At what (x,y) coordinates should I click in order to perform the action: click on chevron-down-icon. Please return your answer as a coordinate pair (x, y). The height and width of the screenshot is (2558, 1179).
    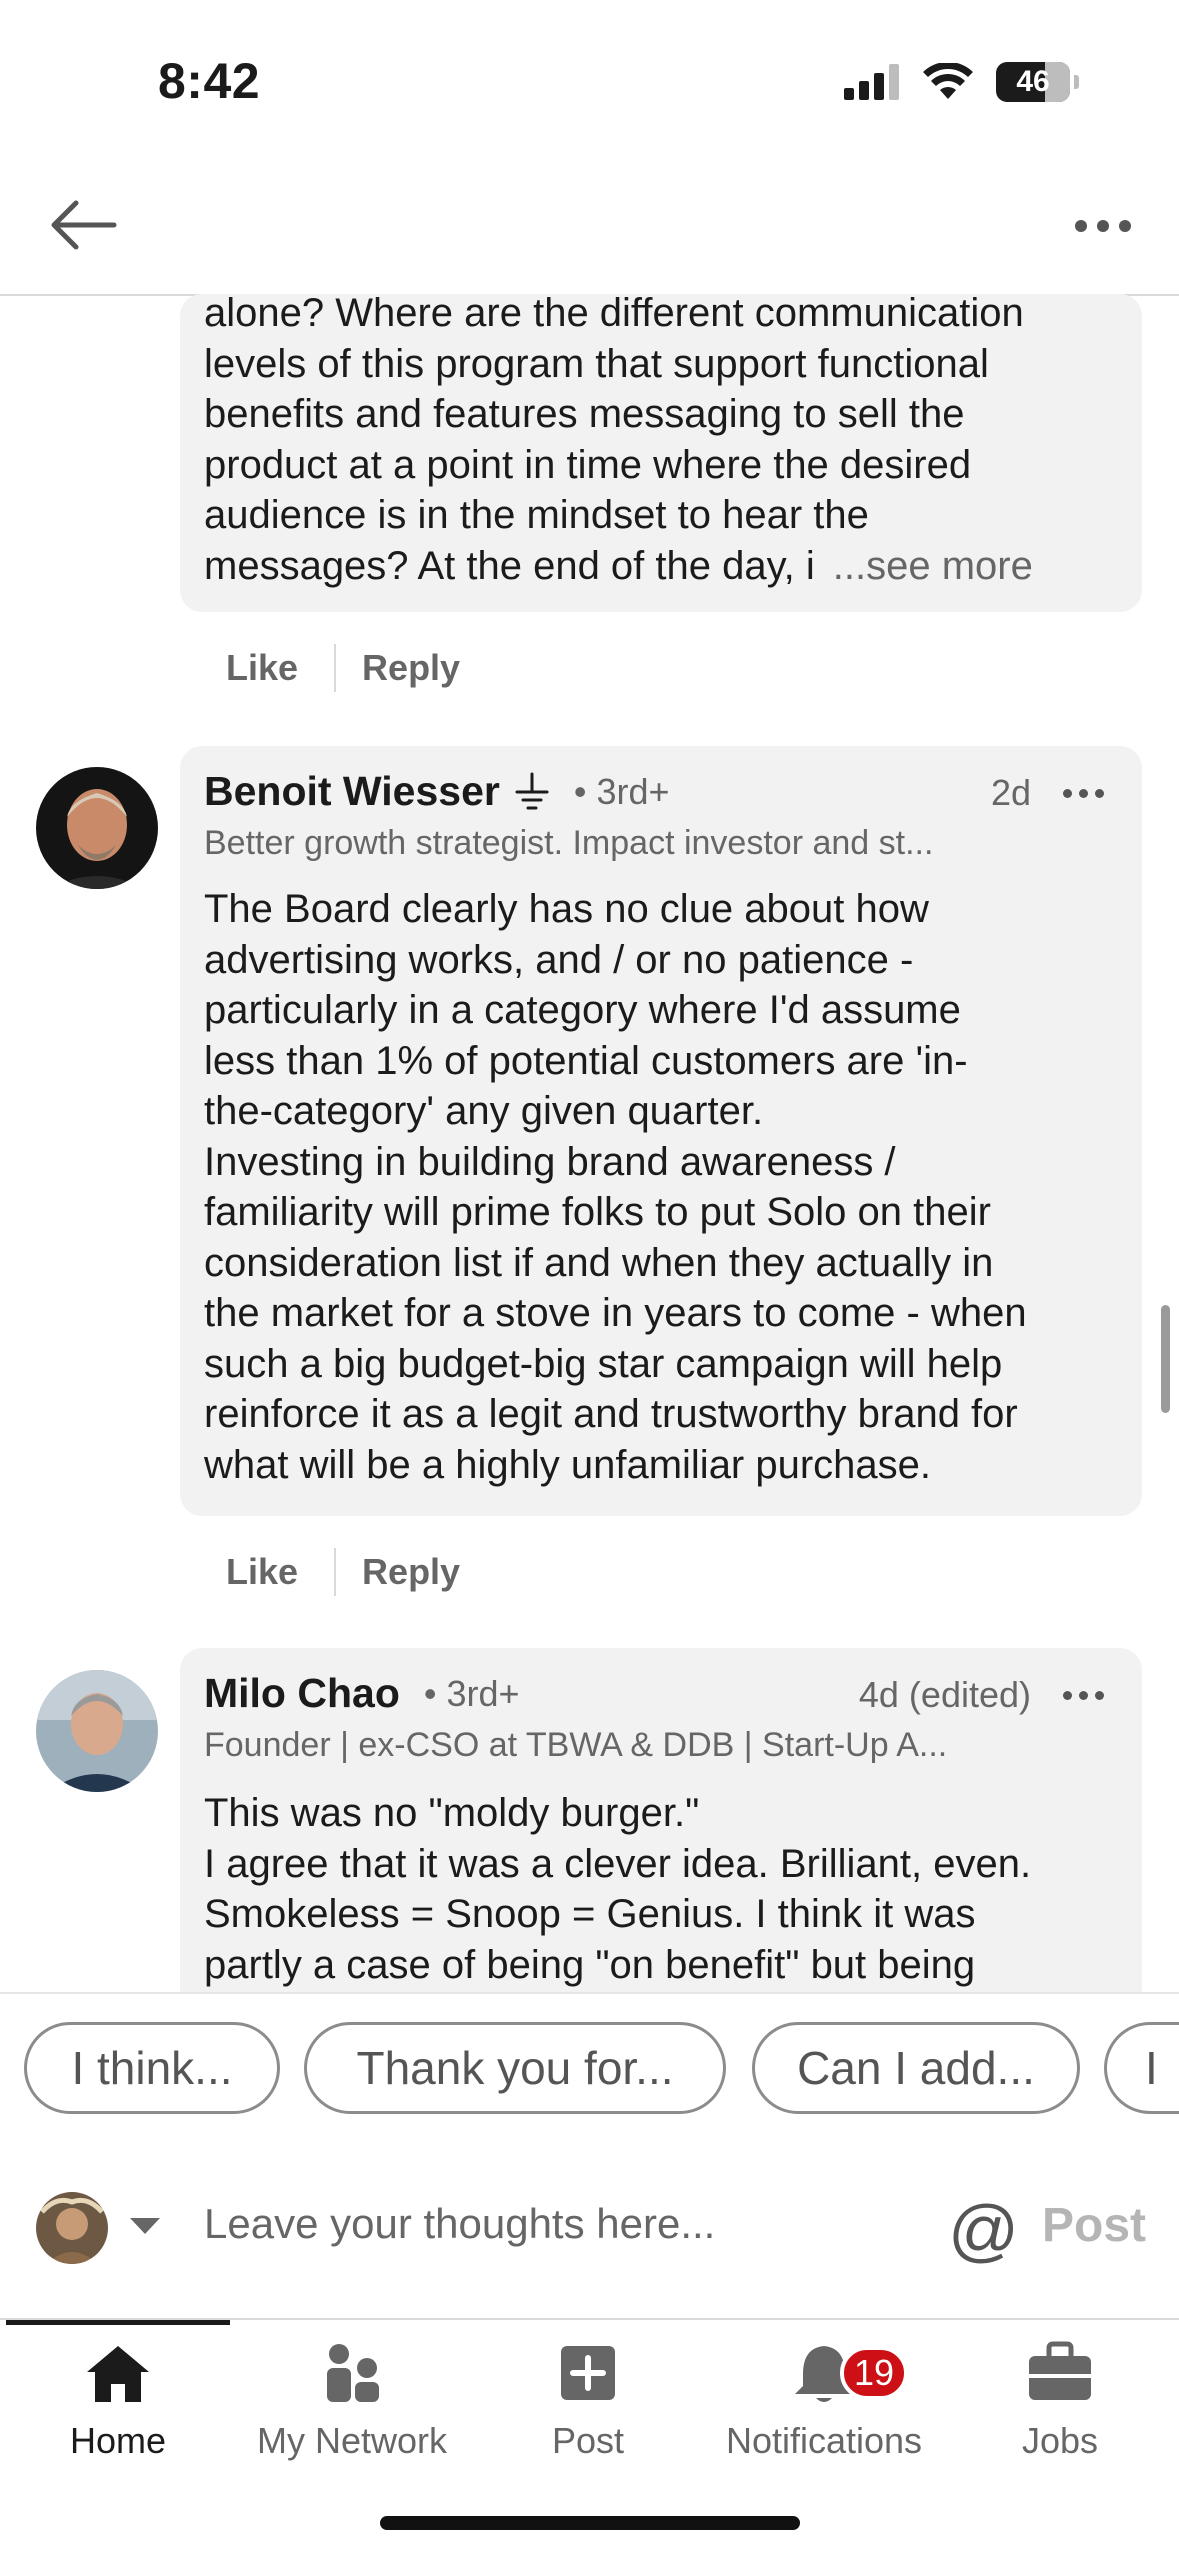
    Looking at the image, I should click on (145, 2226).